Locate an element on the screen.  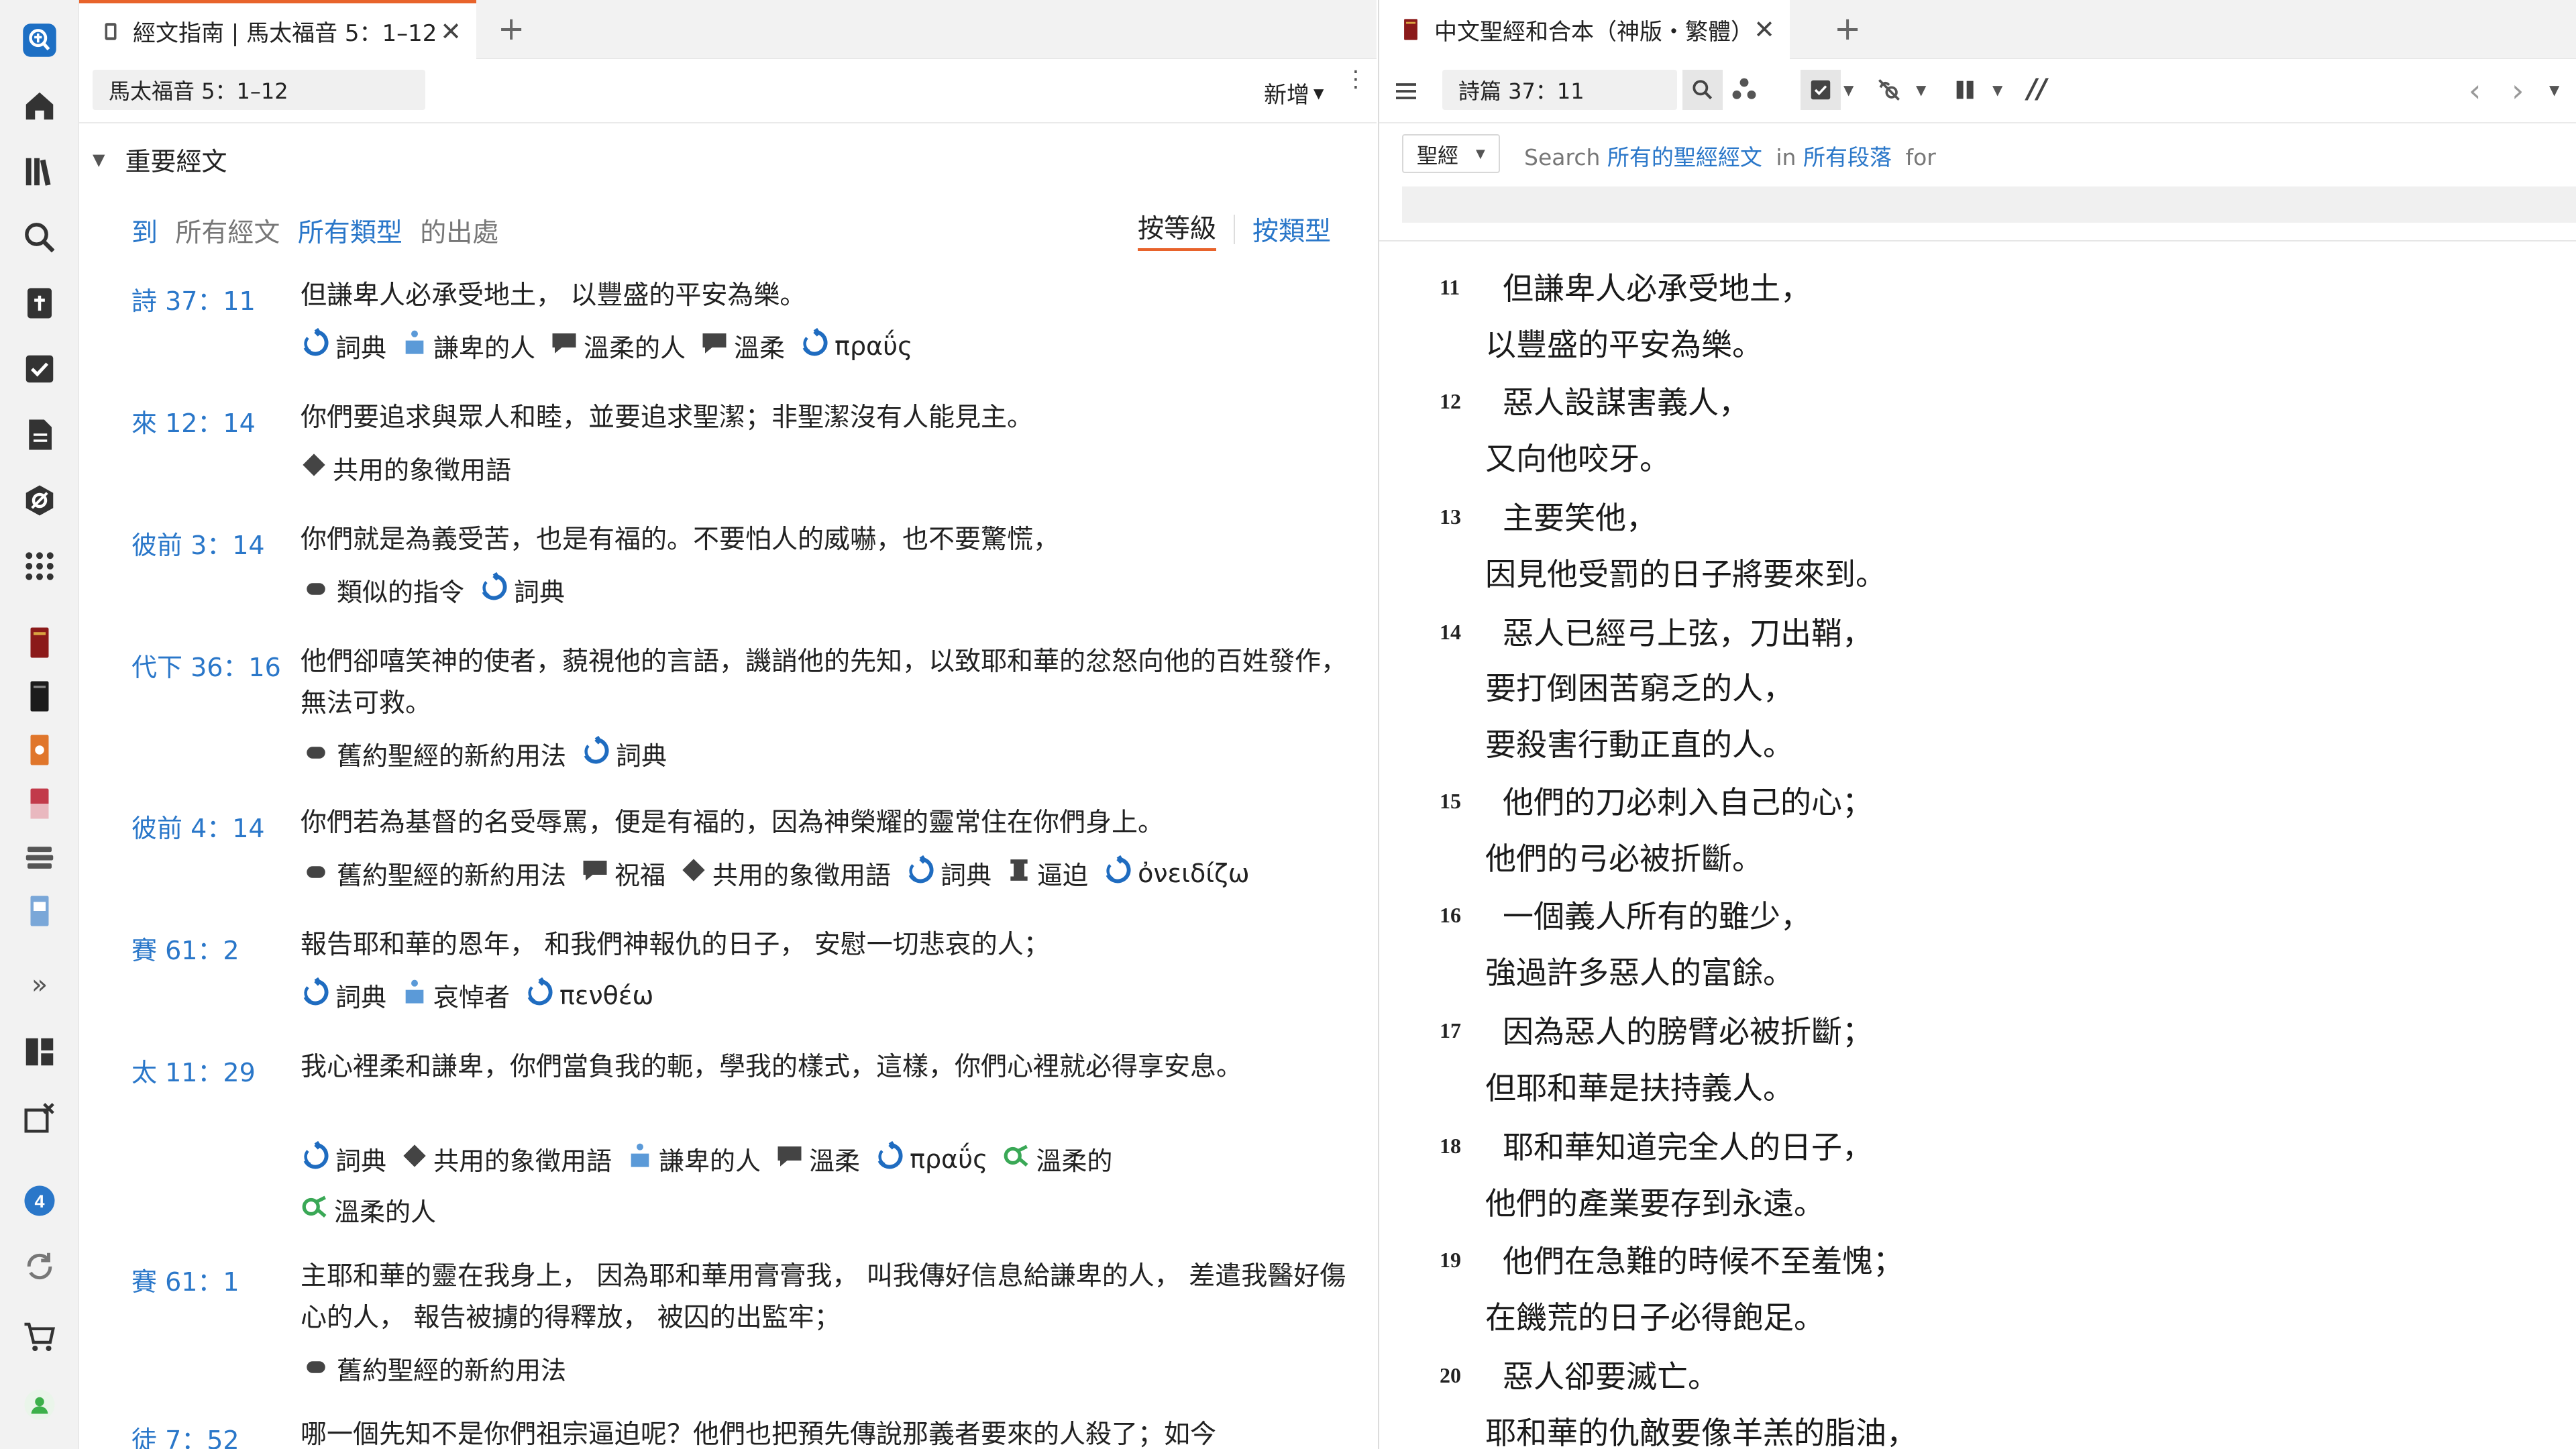
add-menu-button: 新增 ▼ is located at coordinates (1294, 92).